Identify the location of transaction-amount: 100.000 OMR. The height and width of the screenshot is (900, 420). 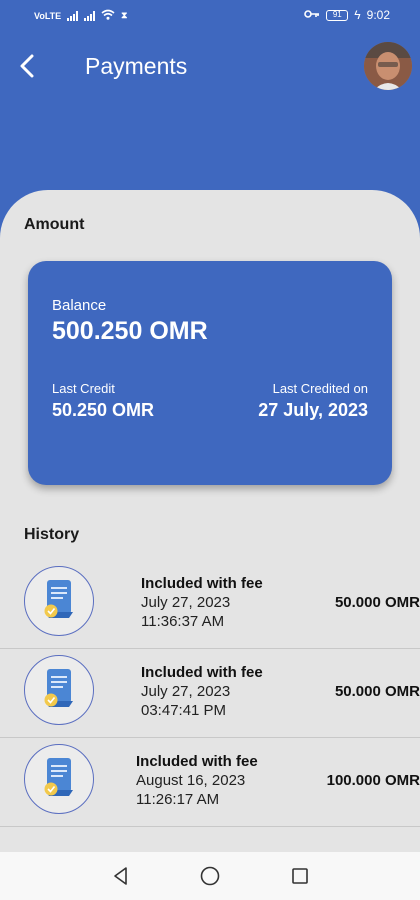
(373, 780).